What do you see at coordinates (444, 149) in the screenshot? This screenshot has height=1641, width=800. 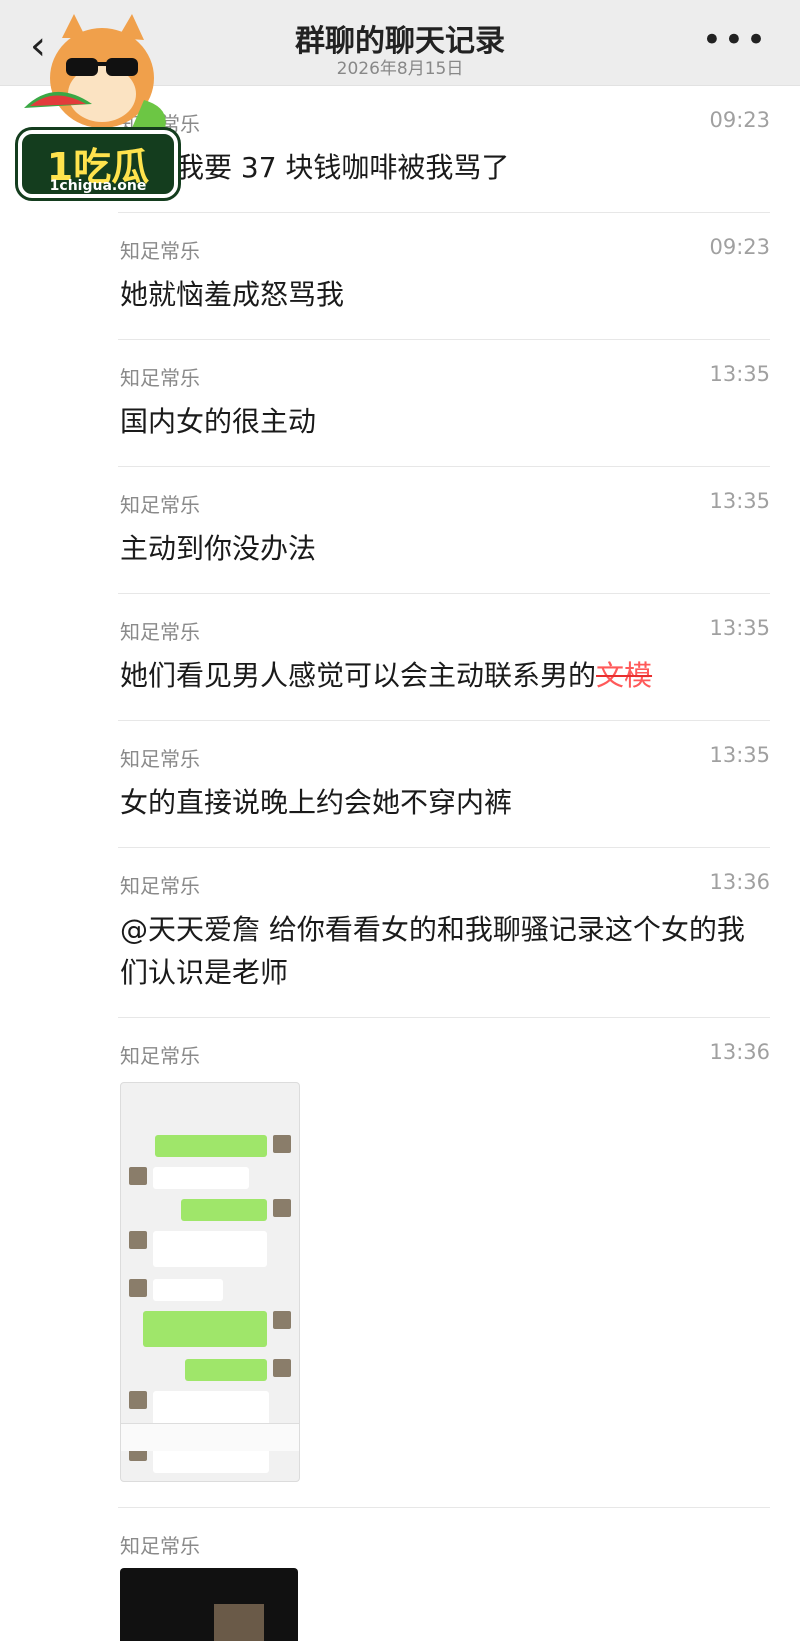 I see `message-item: 知足常乐 09:23 问我要 37 块钱咖啡被我骂了` at bounding box center [444, 149].